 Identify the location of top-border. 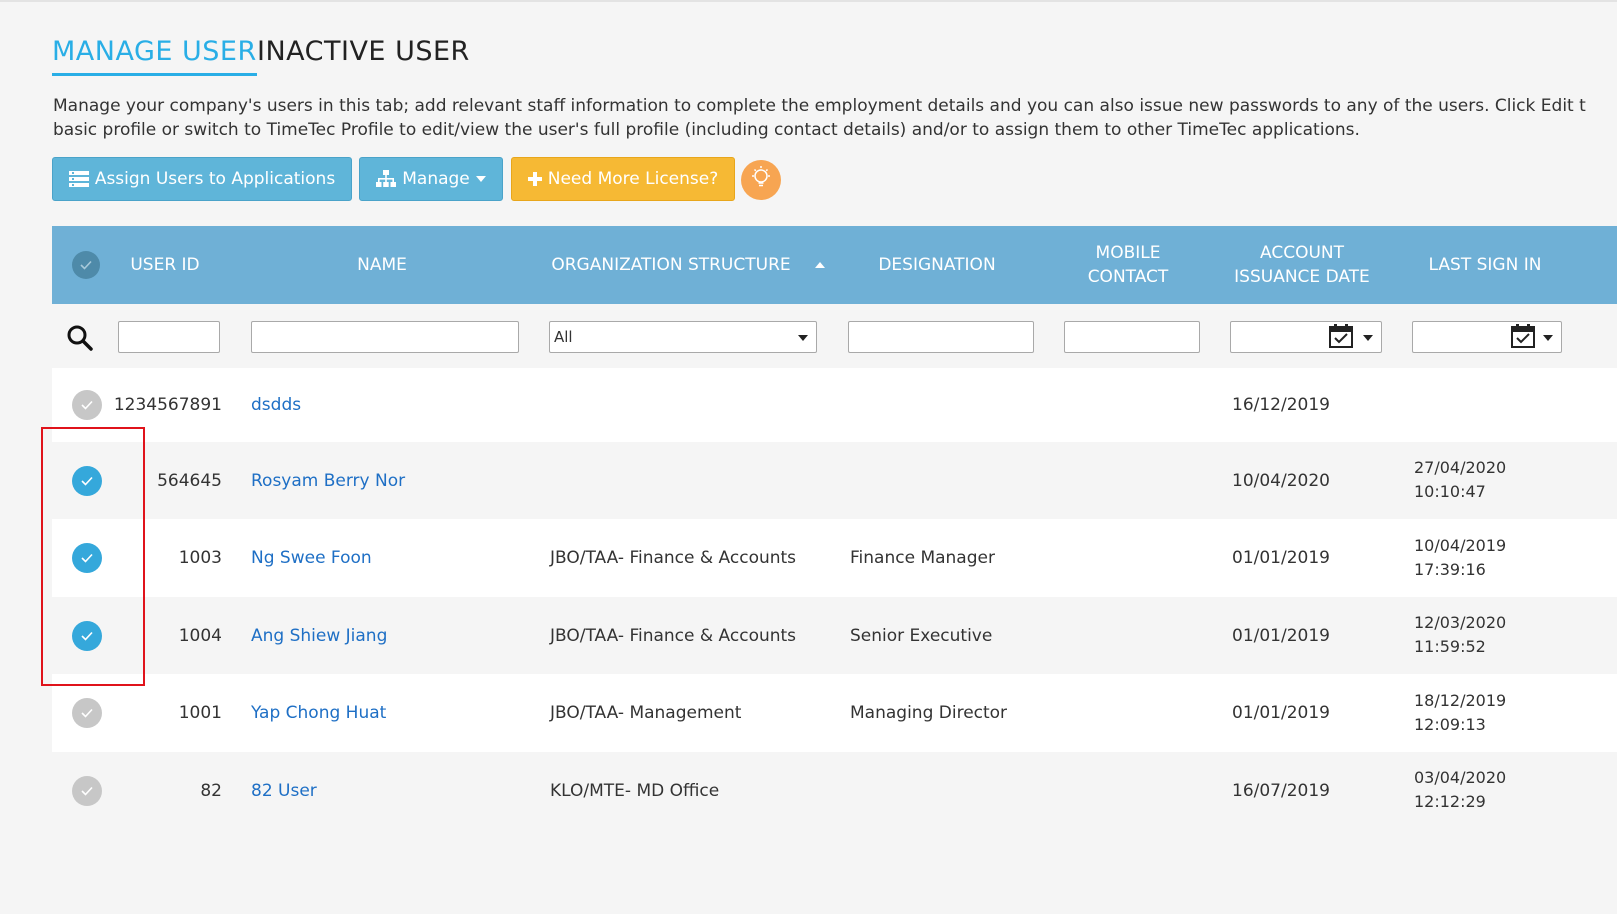
(808, 1).